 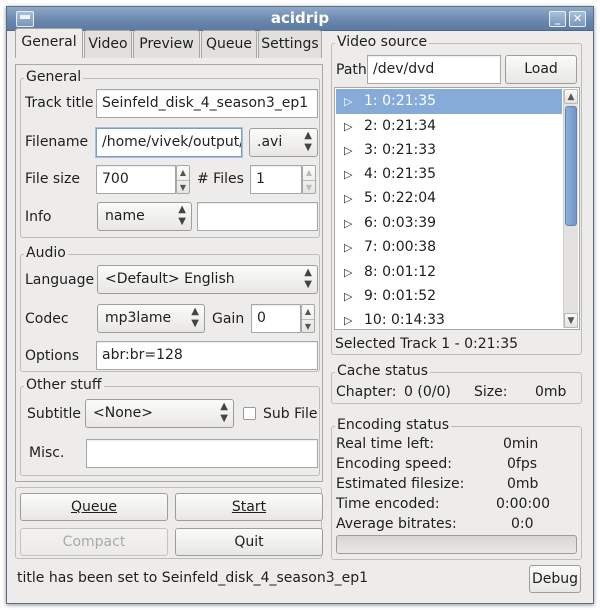 I want to click on track-item: ▷ 3: 0:21:33, so click(x=449, y=150).